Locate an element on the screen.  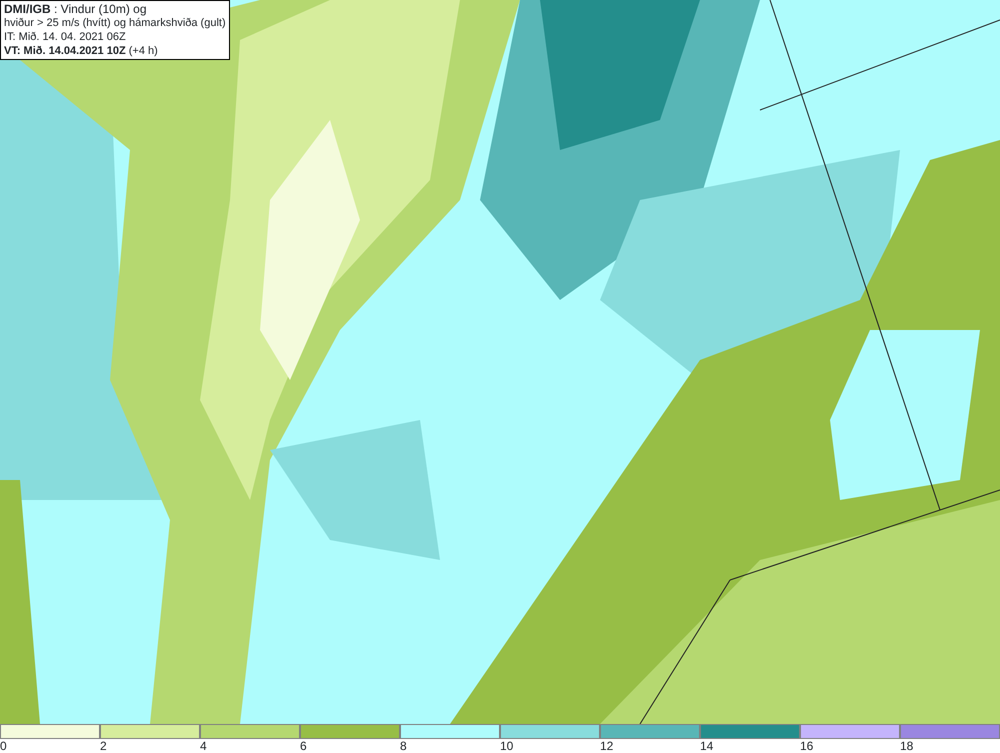
legend-label: 16 is located at coordinates (807, 746).